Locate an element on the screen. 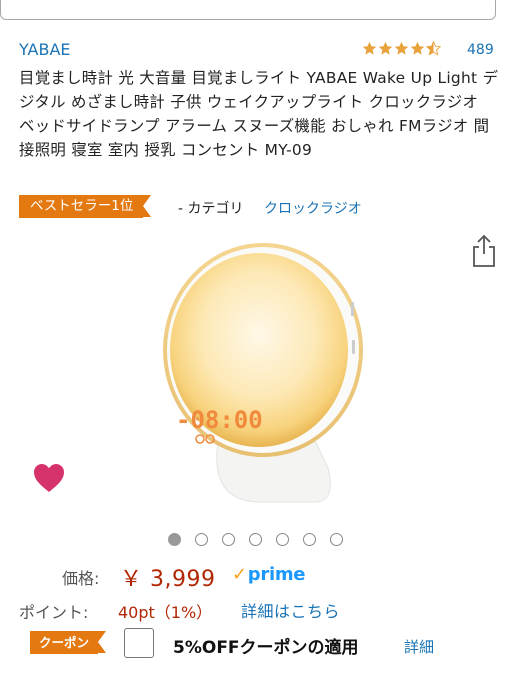 The image size is (515, 680). price-value: ￥ 3,999 is located at coordinates (168, 579).